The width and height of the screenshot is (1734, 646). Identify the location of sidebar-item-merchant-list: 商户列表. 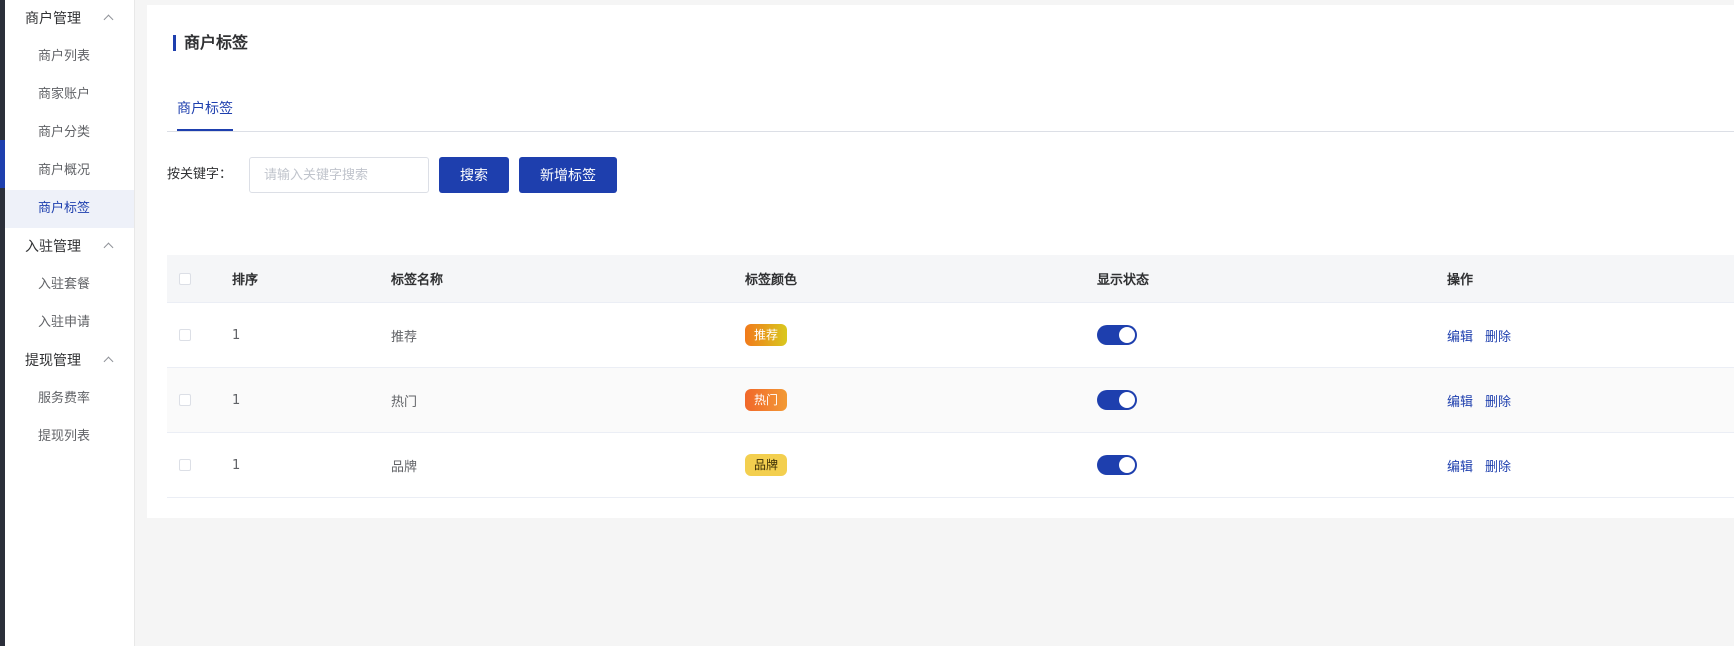
(69, 57).